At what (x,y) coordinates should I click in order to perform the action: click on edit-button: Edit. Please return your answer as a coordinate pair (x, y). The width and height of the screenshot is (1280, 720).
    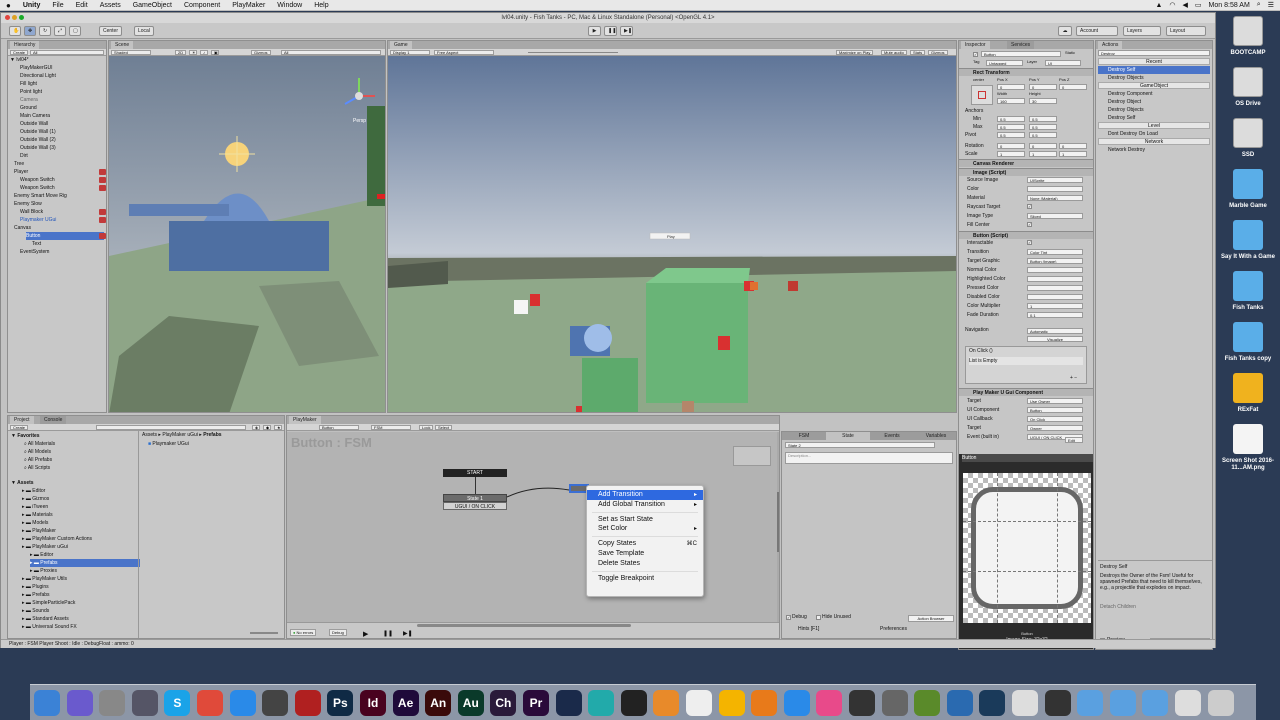
    Looking at the image, I should click on (1074, 440).